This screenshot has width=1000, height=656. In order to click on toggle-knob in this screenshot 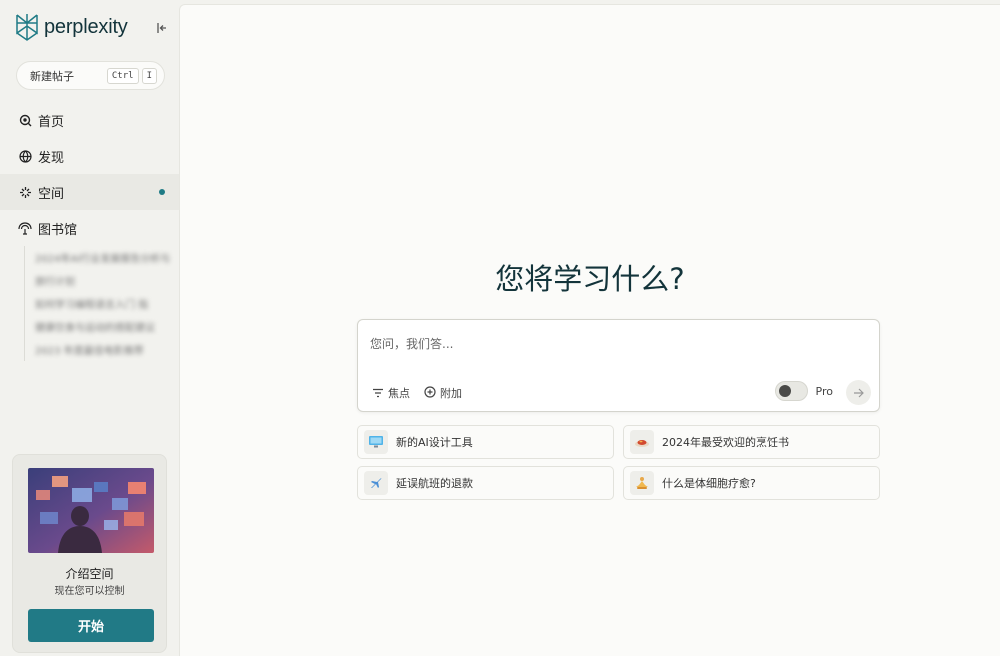, I will do `click(784, 391)`.